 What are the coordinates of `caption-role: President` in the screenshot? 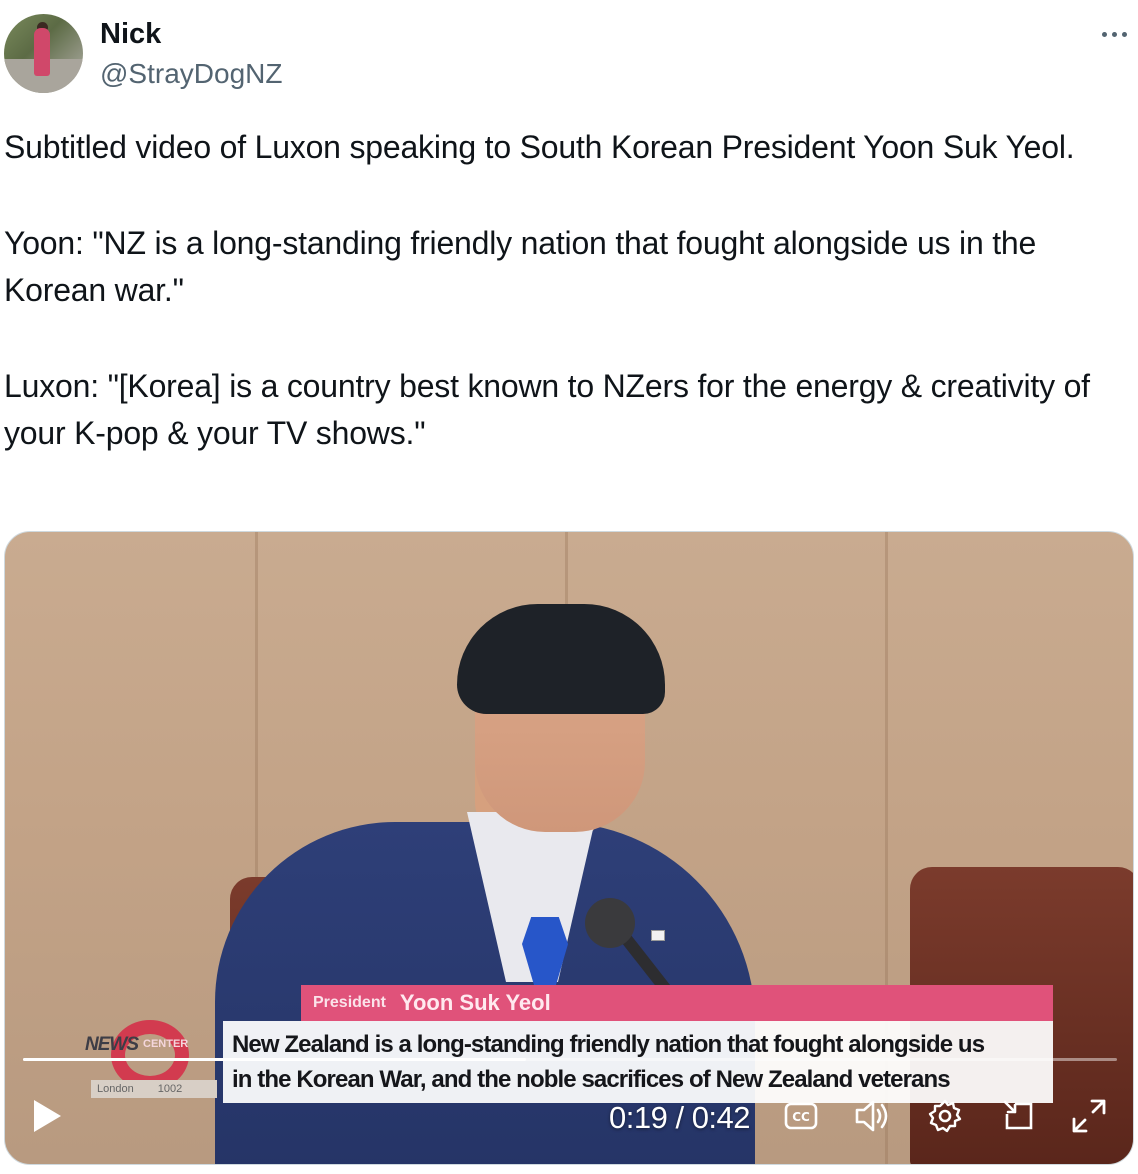 It's located at (349, 1002).